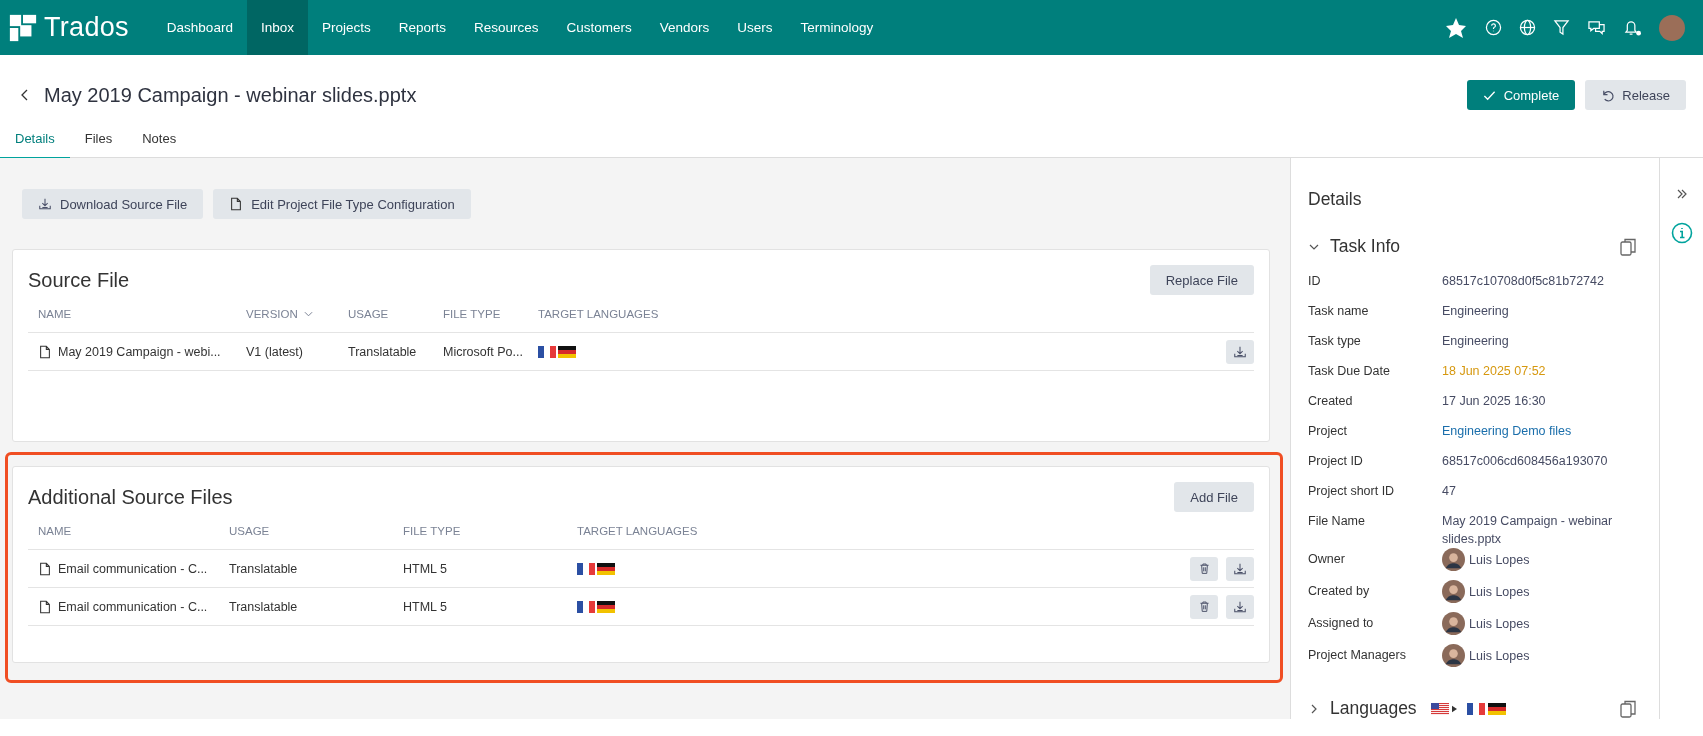 This screenshot has height=736, width=1703. I want to click on field-value: 17 Jun 2025 16:30, so click(1494, 401).